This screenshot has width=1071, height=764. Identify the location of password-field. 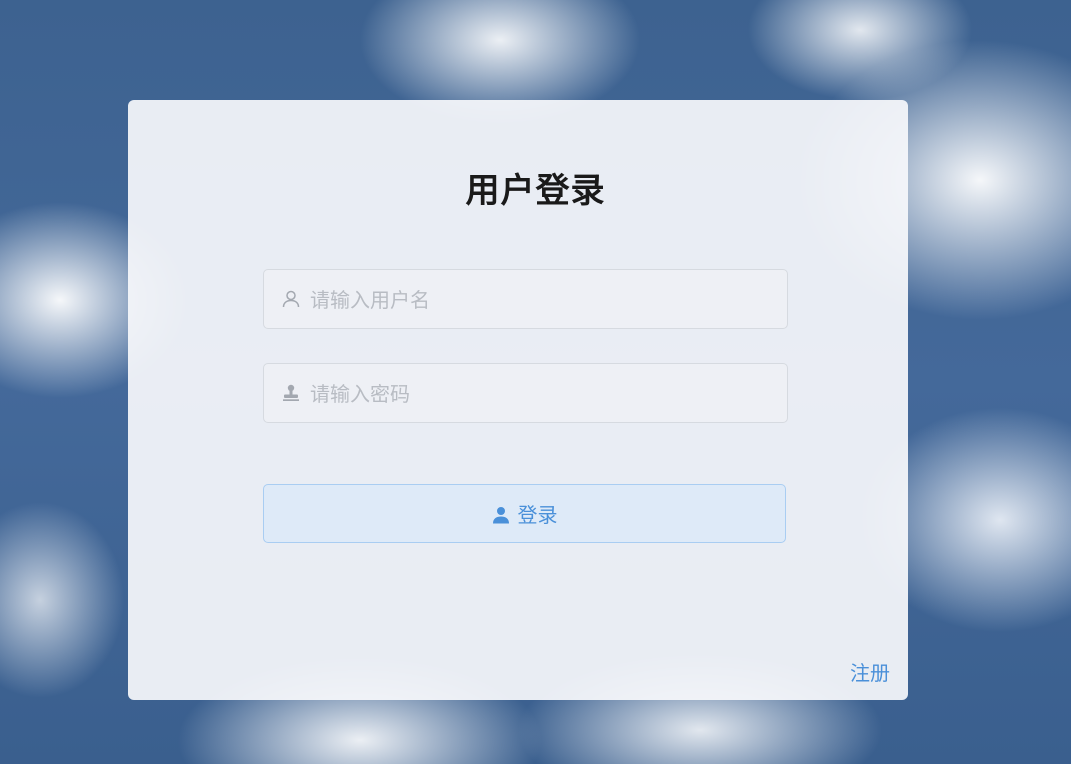
(525, 393).